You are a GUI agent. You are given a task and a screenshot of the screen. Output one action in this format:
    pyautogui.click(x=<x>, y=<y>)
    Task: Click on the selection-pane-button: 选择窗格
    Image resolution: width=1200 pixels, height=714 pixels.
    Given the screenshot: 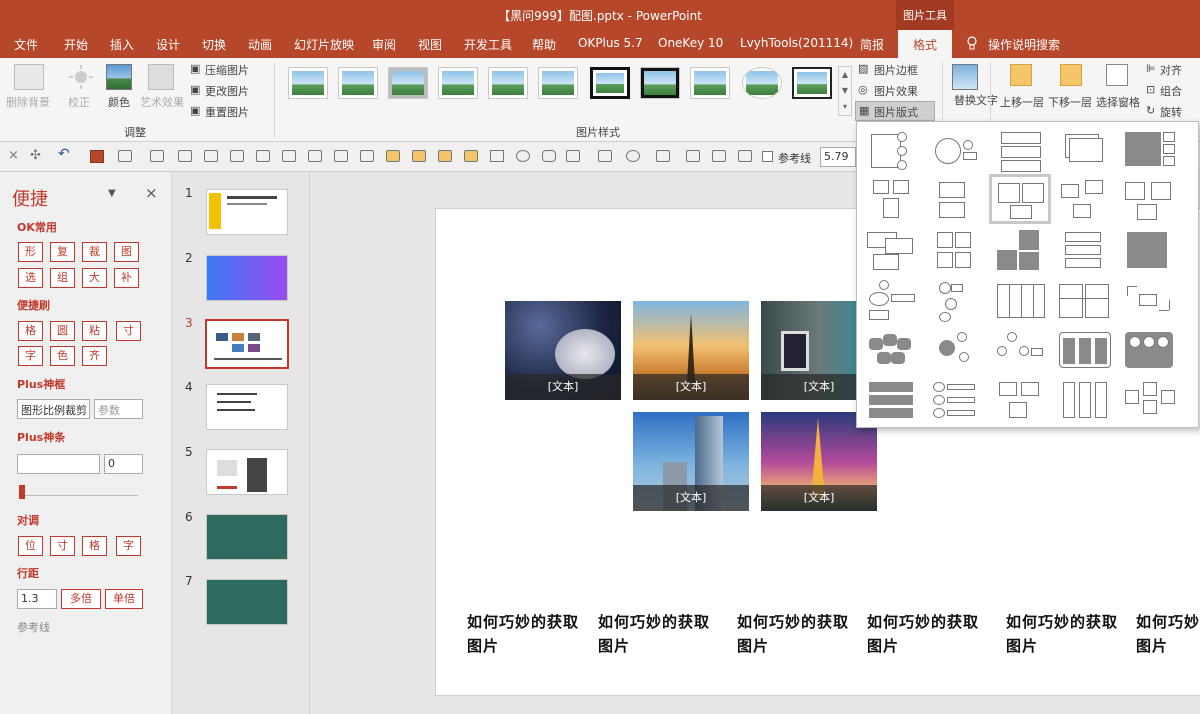 What is the action you would take?
    pyautogui.click(x=1118, y=102)
    